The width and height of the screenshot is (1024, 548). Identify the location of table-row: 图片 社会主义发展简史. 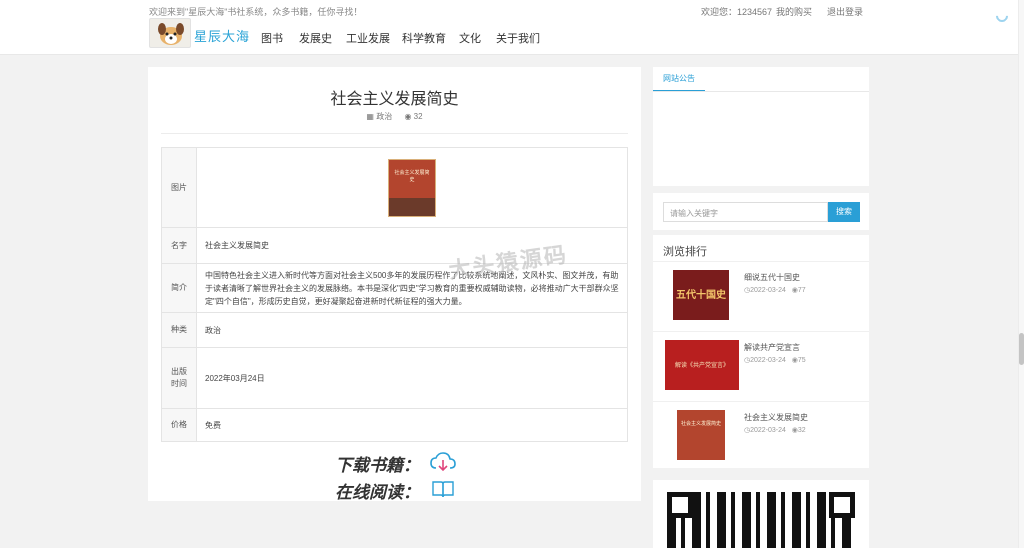
(394, 187).